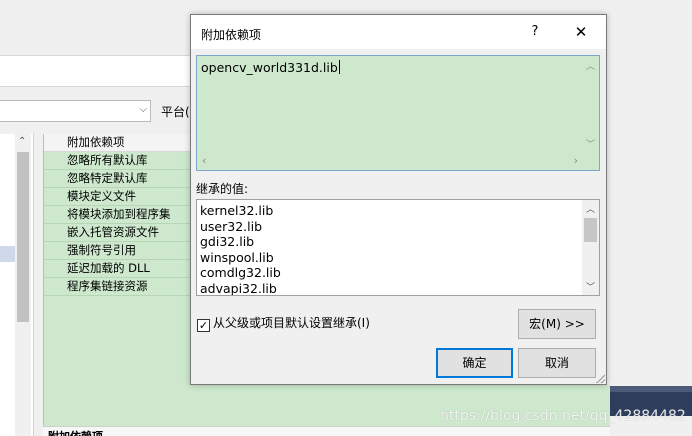 The height and width of the screenshot is (436, 692). I want to click on property-row: 嵌入托管资源文件, so click(120, 233).